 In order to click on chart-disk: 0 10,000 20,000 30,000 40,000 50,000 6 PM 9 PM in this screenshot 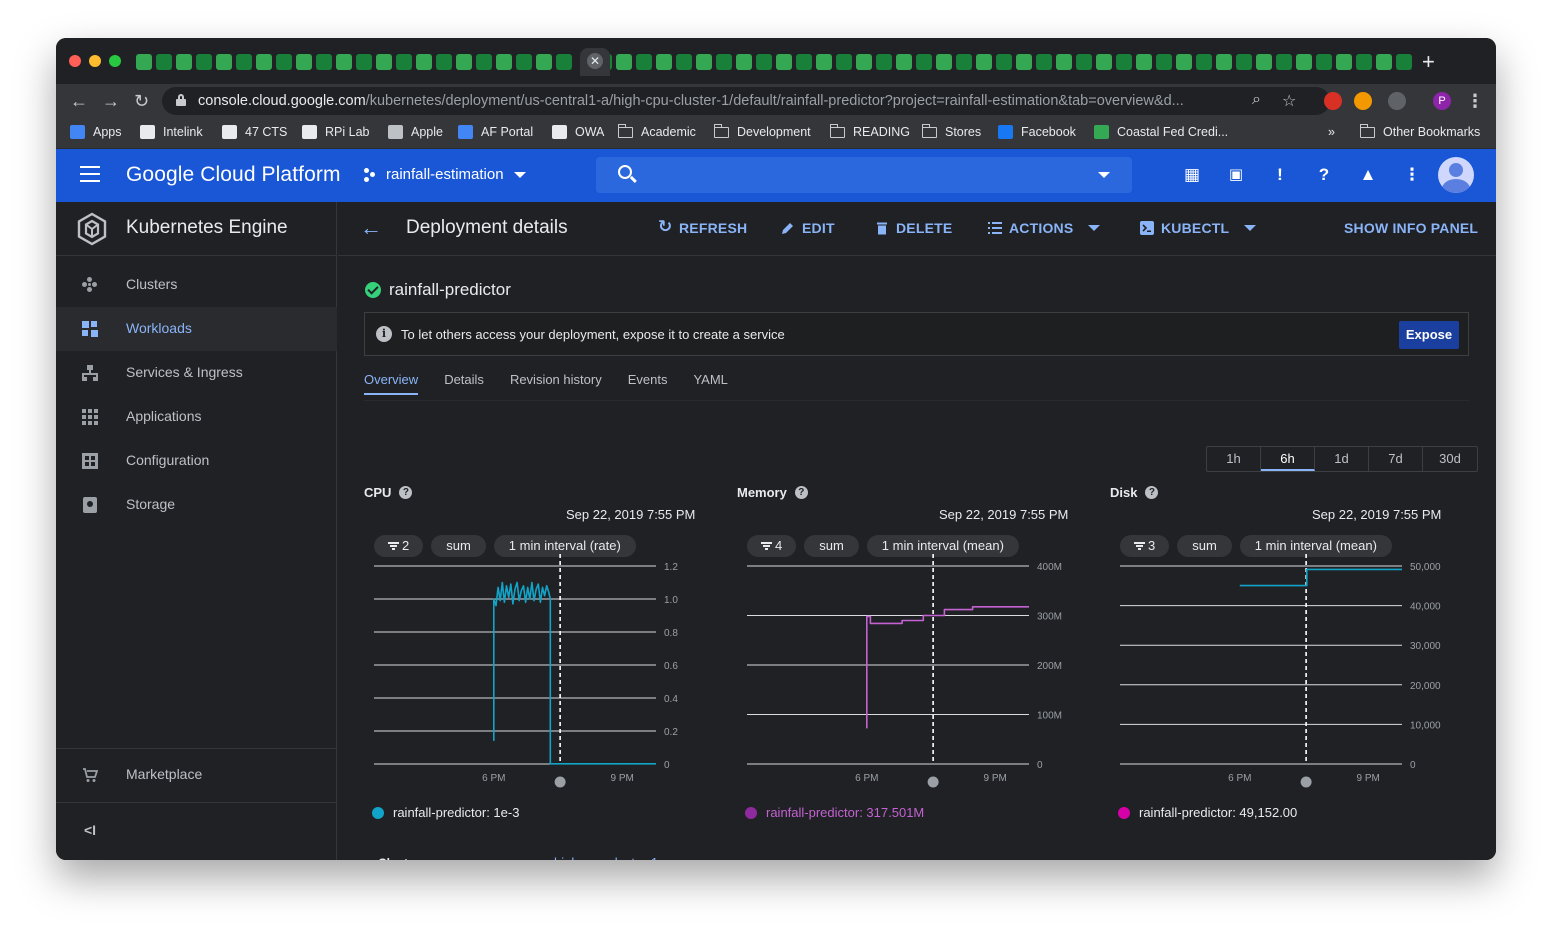, I will do `click(1280, 670)`.